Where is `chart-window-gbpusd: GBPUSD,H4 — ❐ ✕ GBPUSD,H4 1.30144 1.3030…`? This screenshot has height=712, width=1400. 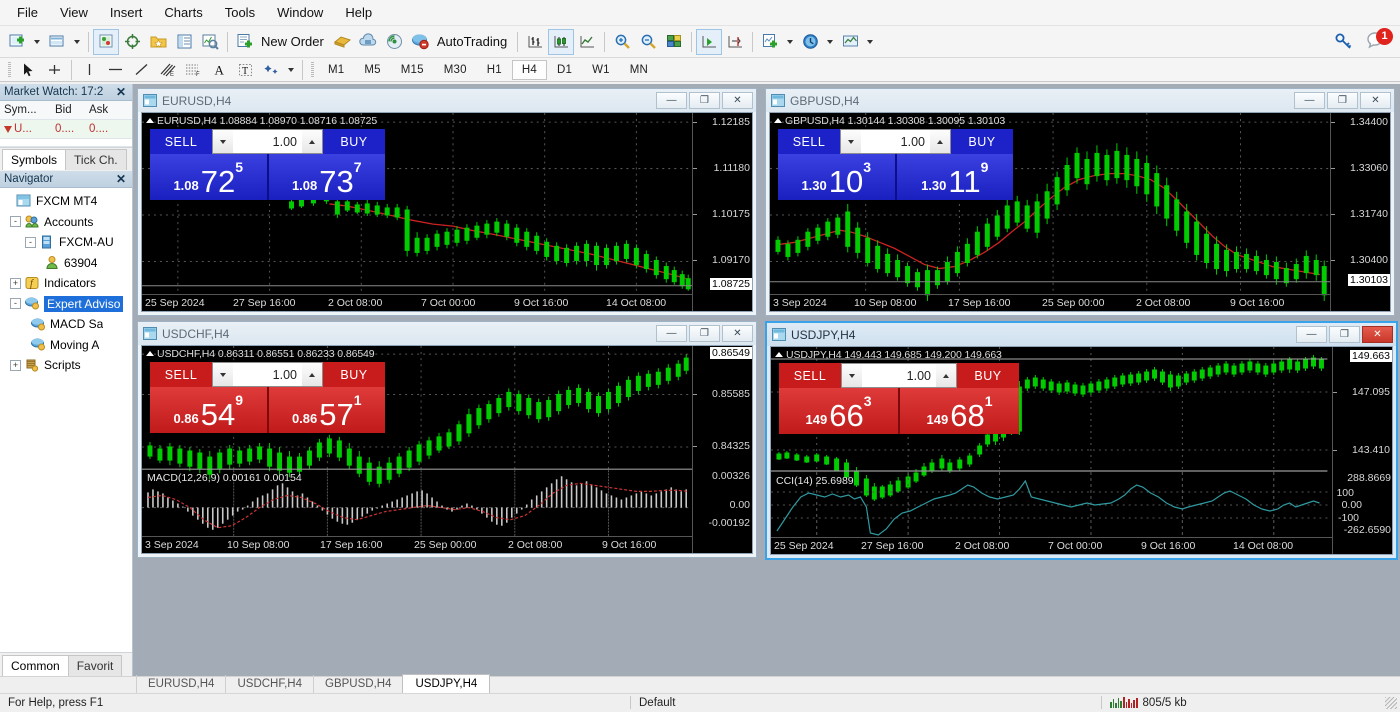
chart-window-gbpusd: GBPUSD,H4 — ❐ ✕ GBPUSD,H4 1.30144 1.3030… is located at coordinates (1080, 202).